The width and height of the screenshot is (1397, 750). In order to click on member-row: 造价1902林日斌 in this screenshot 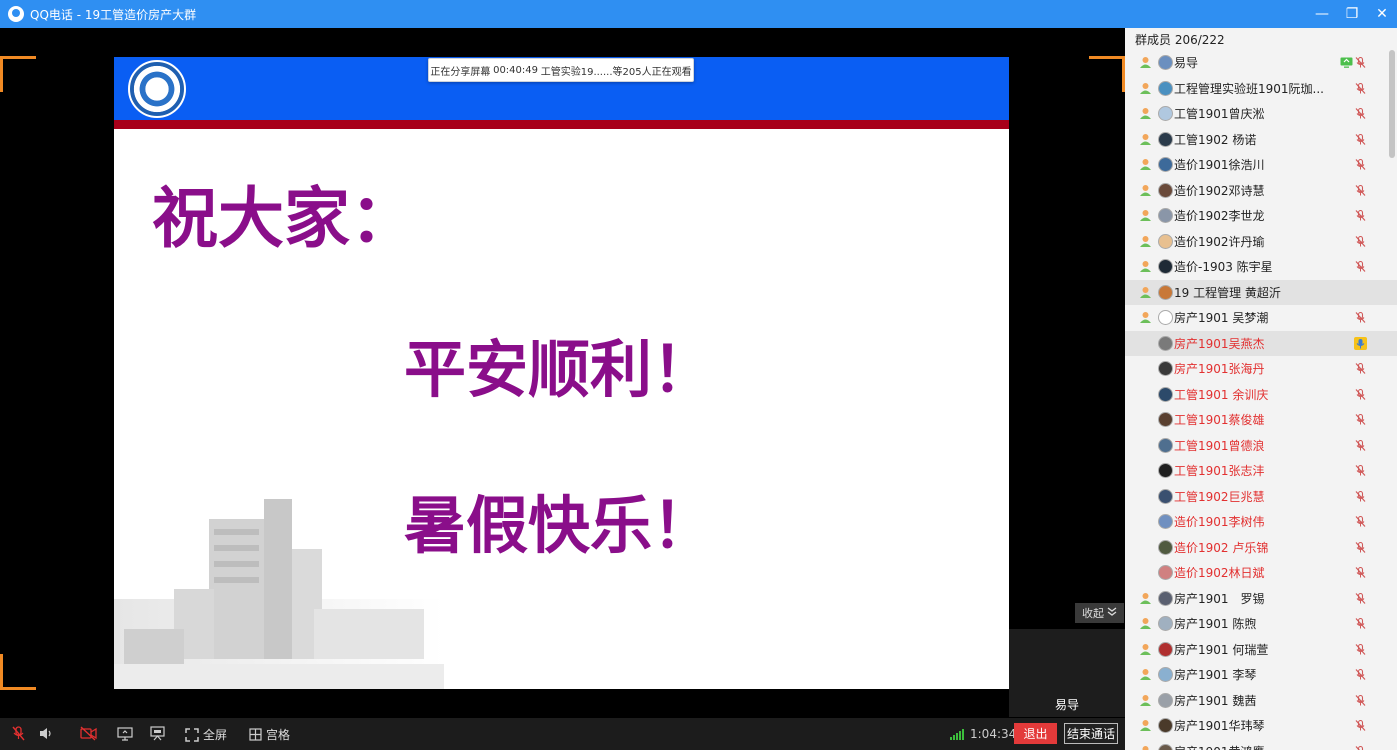, I will do `click(1261, 573)`.